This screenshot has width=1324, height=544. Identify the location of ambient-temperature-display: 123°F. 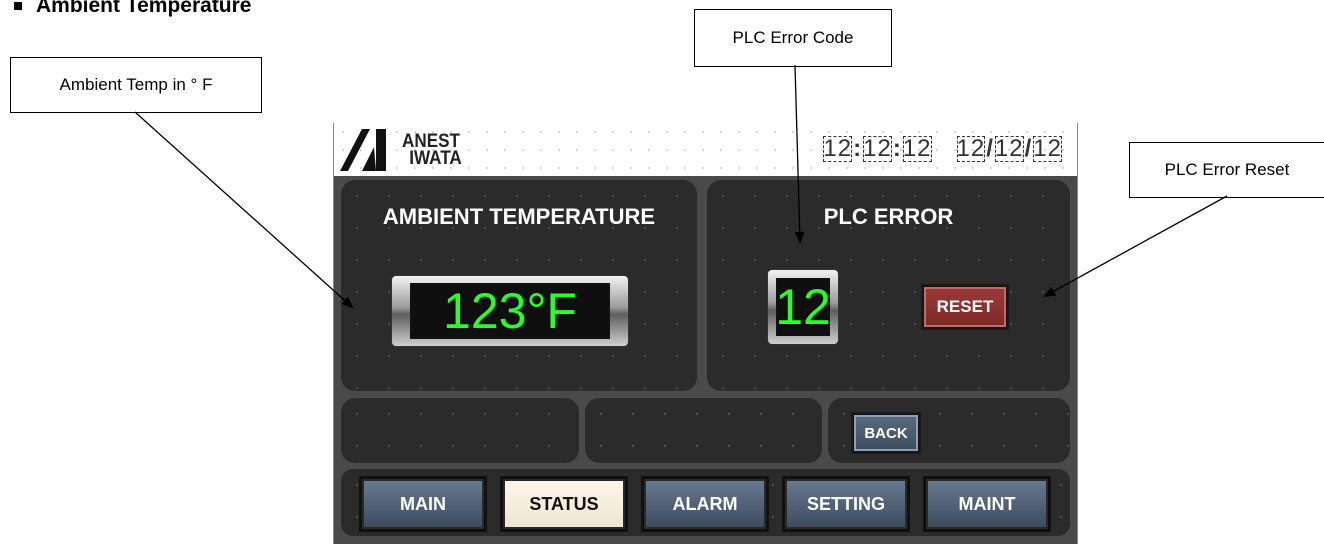
(510, 311).